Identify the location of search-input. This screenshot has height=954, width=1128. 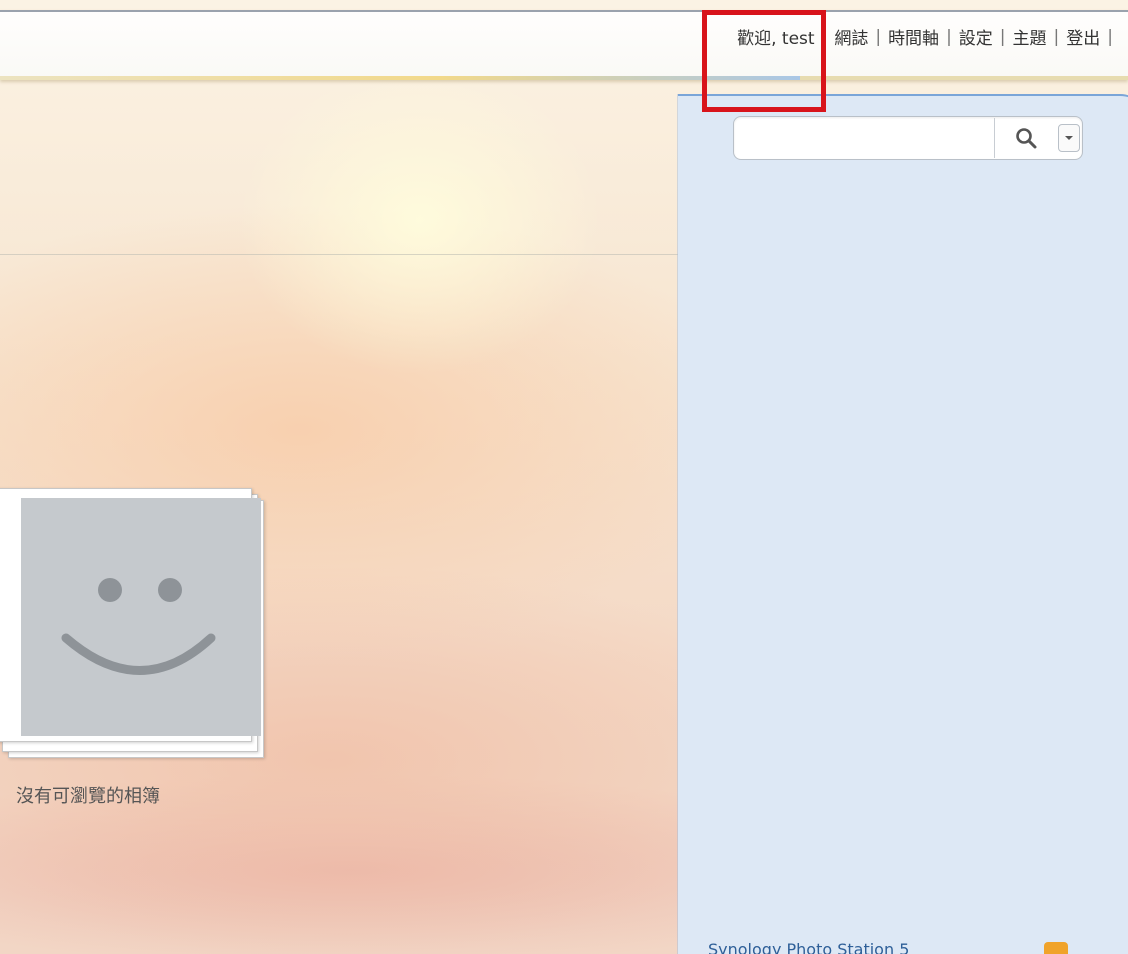
(867, 138).